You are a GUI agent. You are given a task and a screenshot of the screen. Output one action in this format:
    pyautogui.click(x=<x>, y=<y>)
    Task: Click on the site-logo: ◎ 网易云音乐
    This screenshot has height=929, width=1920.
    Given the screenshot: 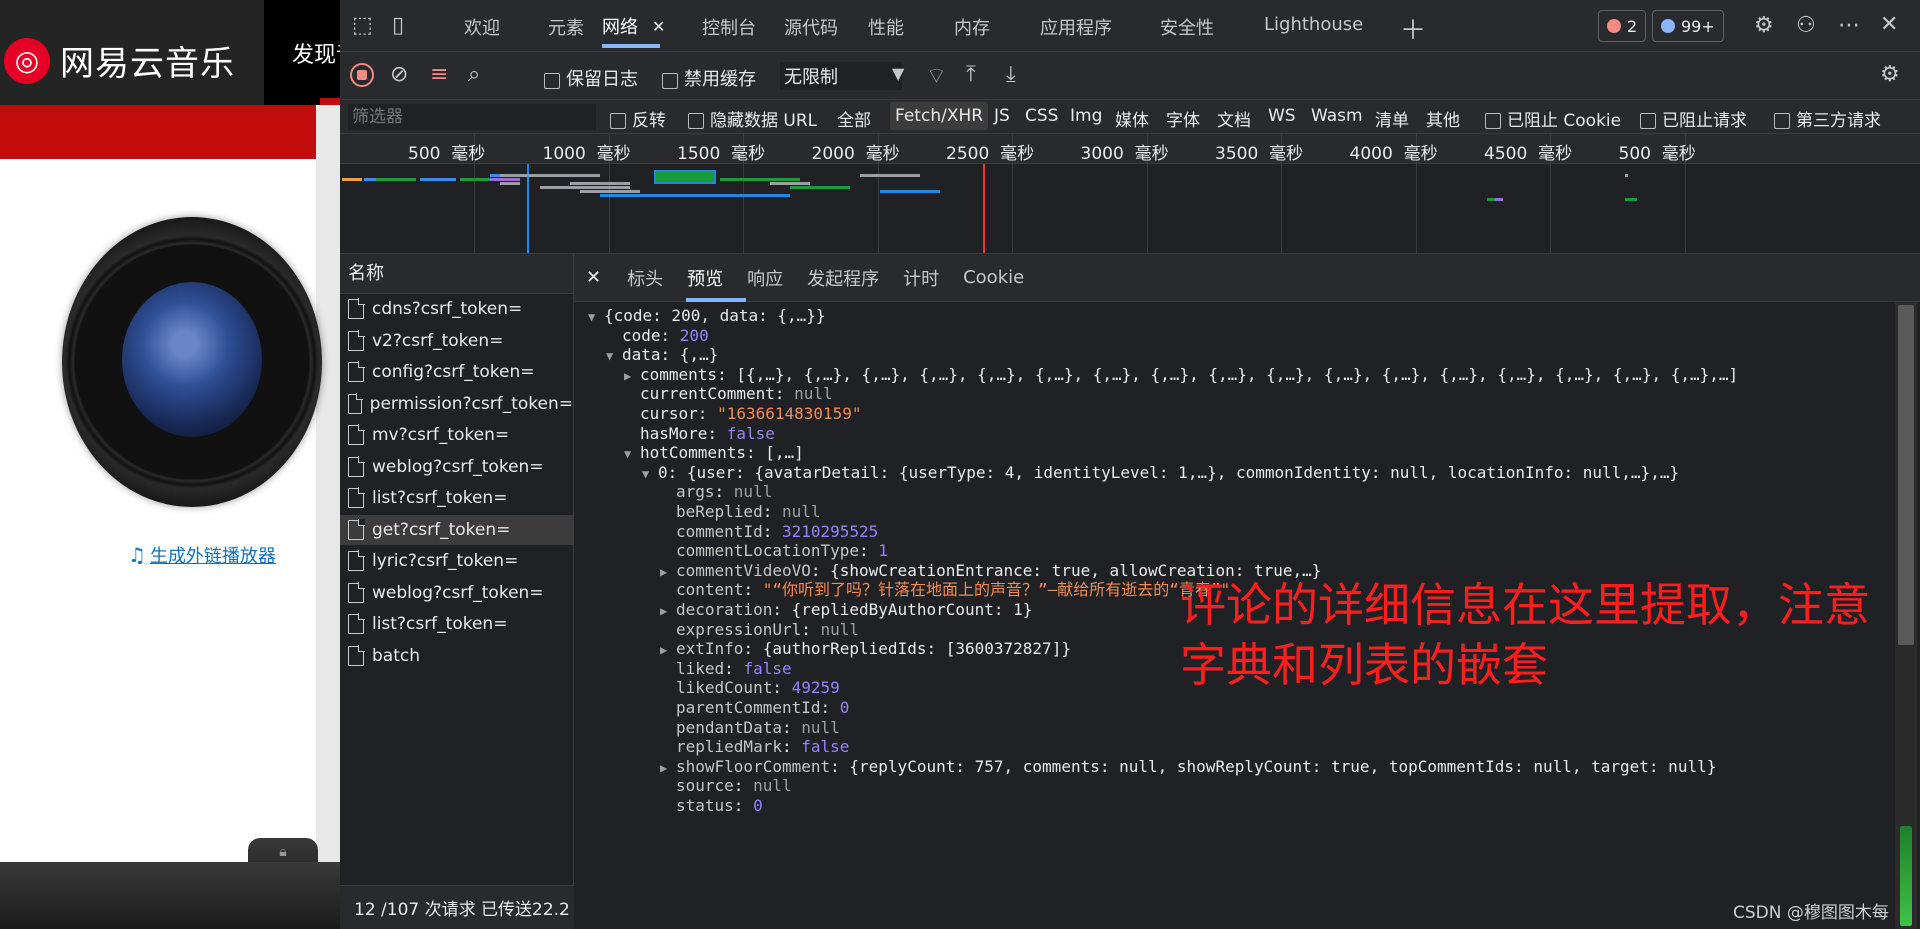 What is the action you would take?
    pyautogui.click(x=119, y=60)
    